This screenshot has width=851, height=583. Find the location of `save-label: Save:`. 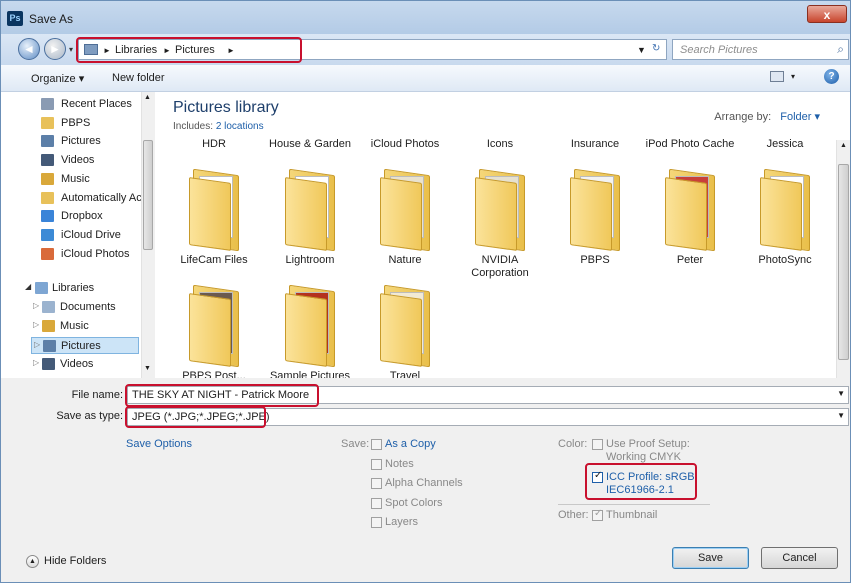

save-label: Save: is located at coordinates (355, 444).